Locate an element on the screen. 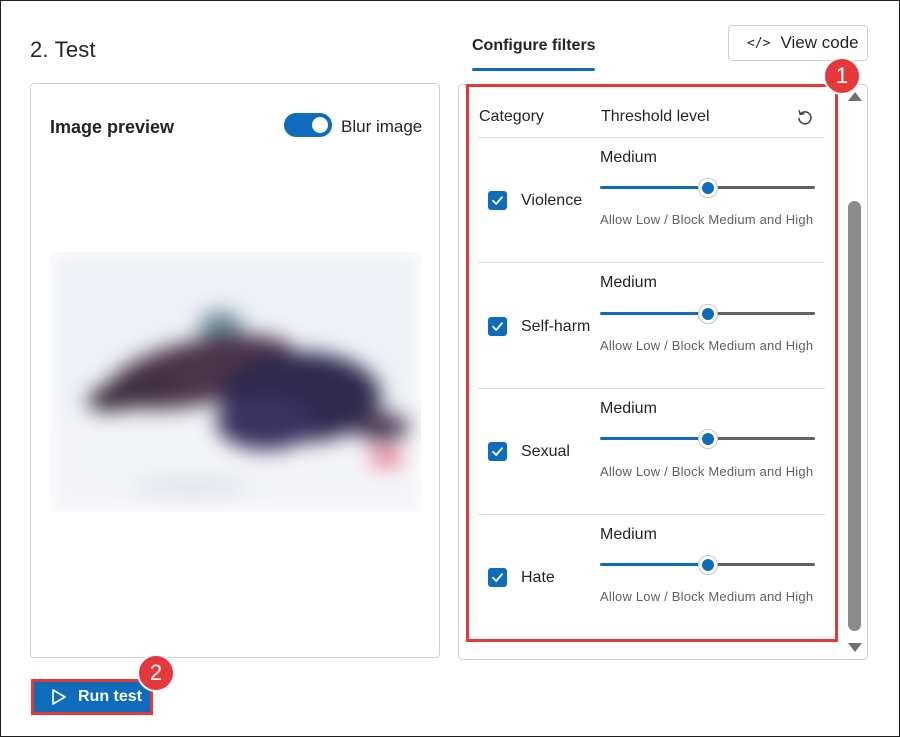  view-code-button: </> View code is located at coordinates (798, 43).